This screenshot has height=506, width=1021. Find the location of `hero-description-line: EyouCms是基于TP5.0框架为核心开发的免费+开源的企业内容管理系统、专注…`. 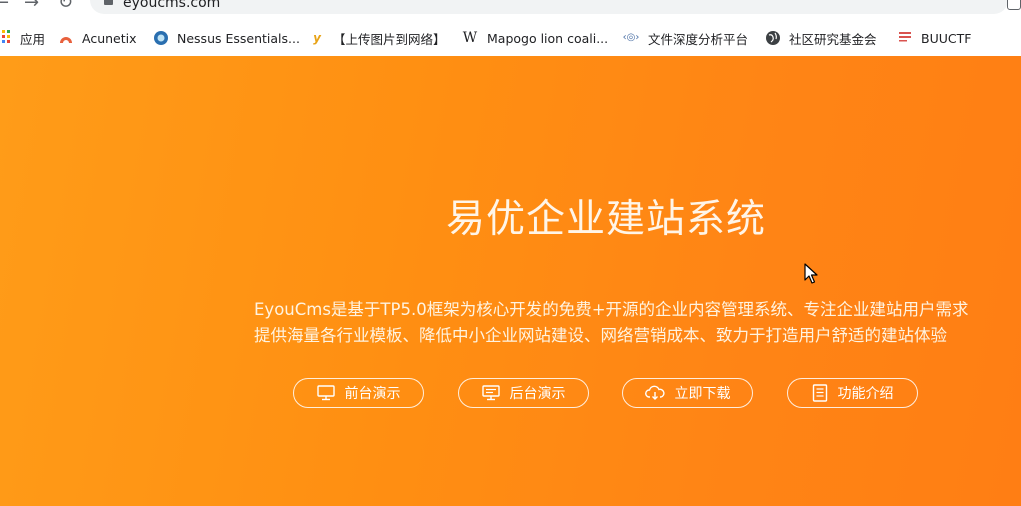

hero-description-line: EyouCms是基于TP5.0框架为核心开发的免费+开源的企业内容管理系统、专注… is located at coordinates (611, 309).